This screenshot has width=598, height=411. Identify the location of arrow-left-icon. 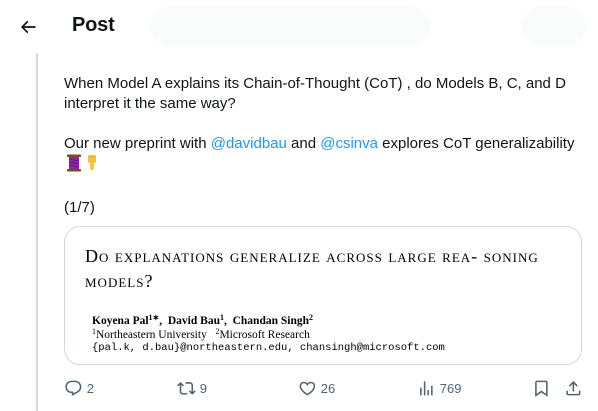
(28, 27).